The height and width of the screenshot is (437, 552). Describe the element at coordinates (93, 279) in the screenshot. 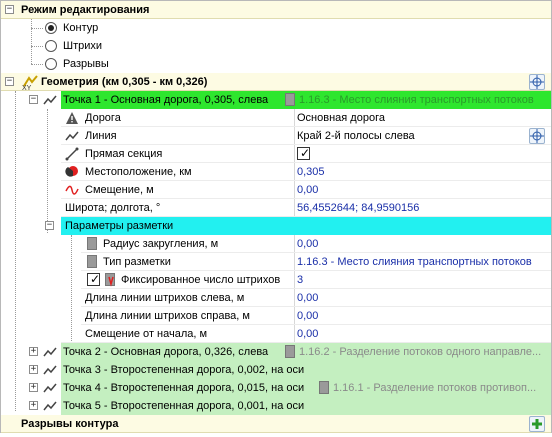

I see `fixed-count-checkbox: ✓` at that location.